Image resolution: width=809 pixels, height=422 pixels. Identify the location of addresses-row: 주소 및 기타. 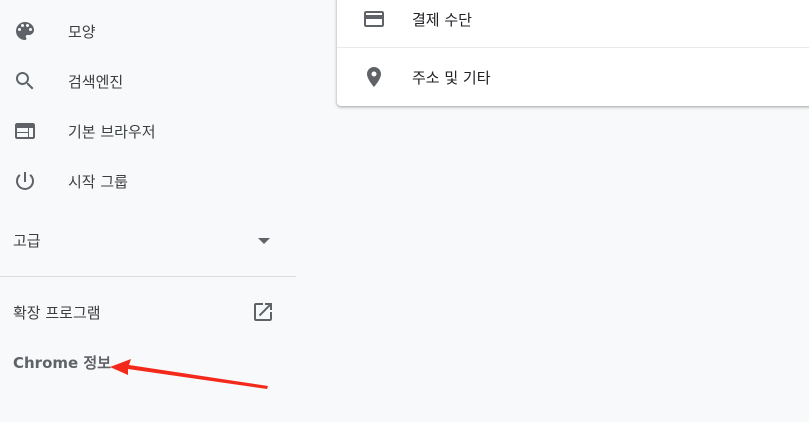
(573, 77).